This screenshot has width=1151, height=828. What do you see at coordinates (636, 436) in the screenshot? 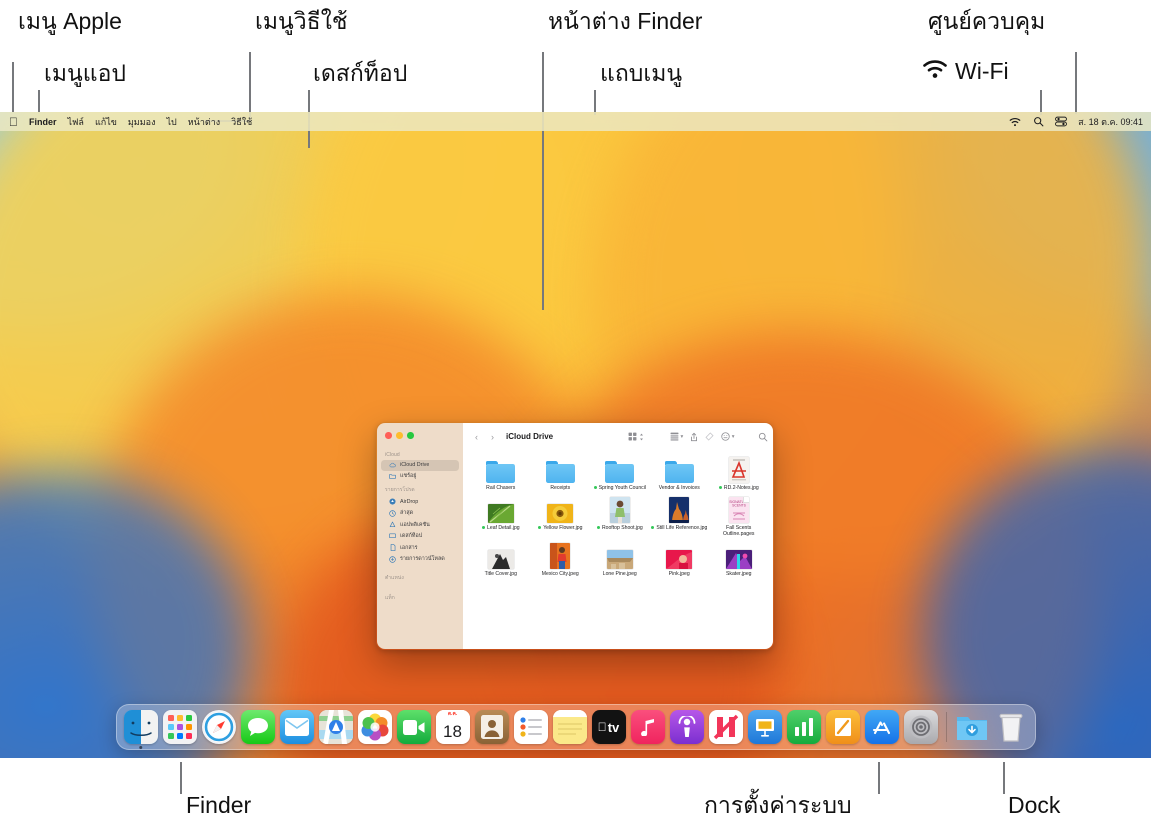
I see `view-grid-icon` at bounding box center [636, 436].